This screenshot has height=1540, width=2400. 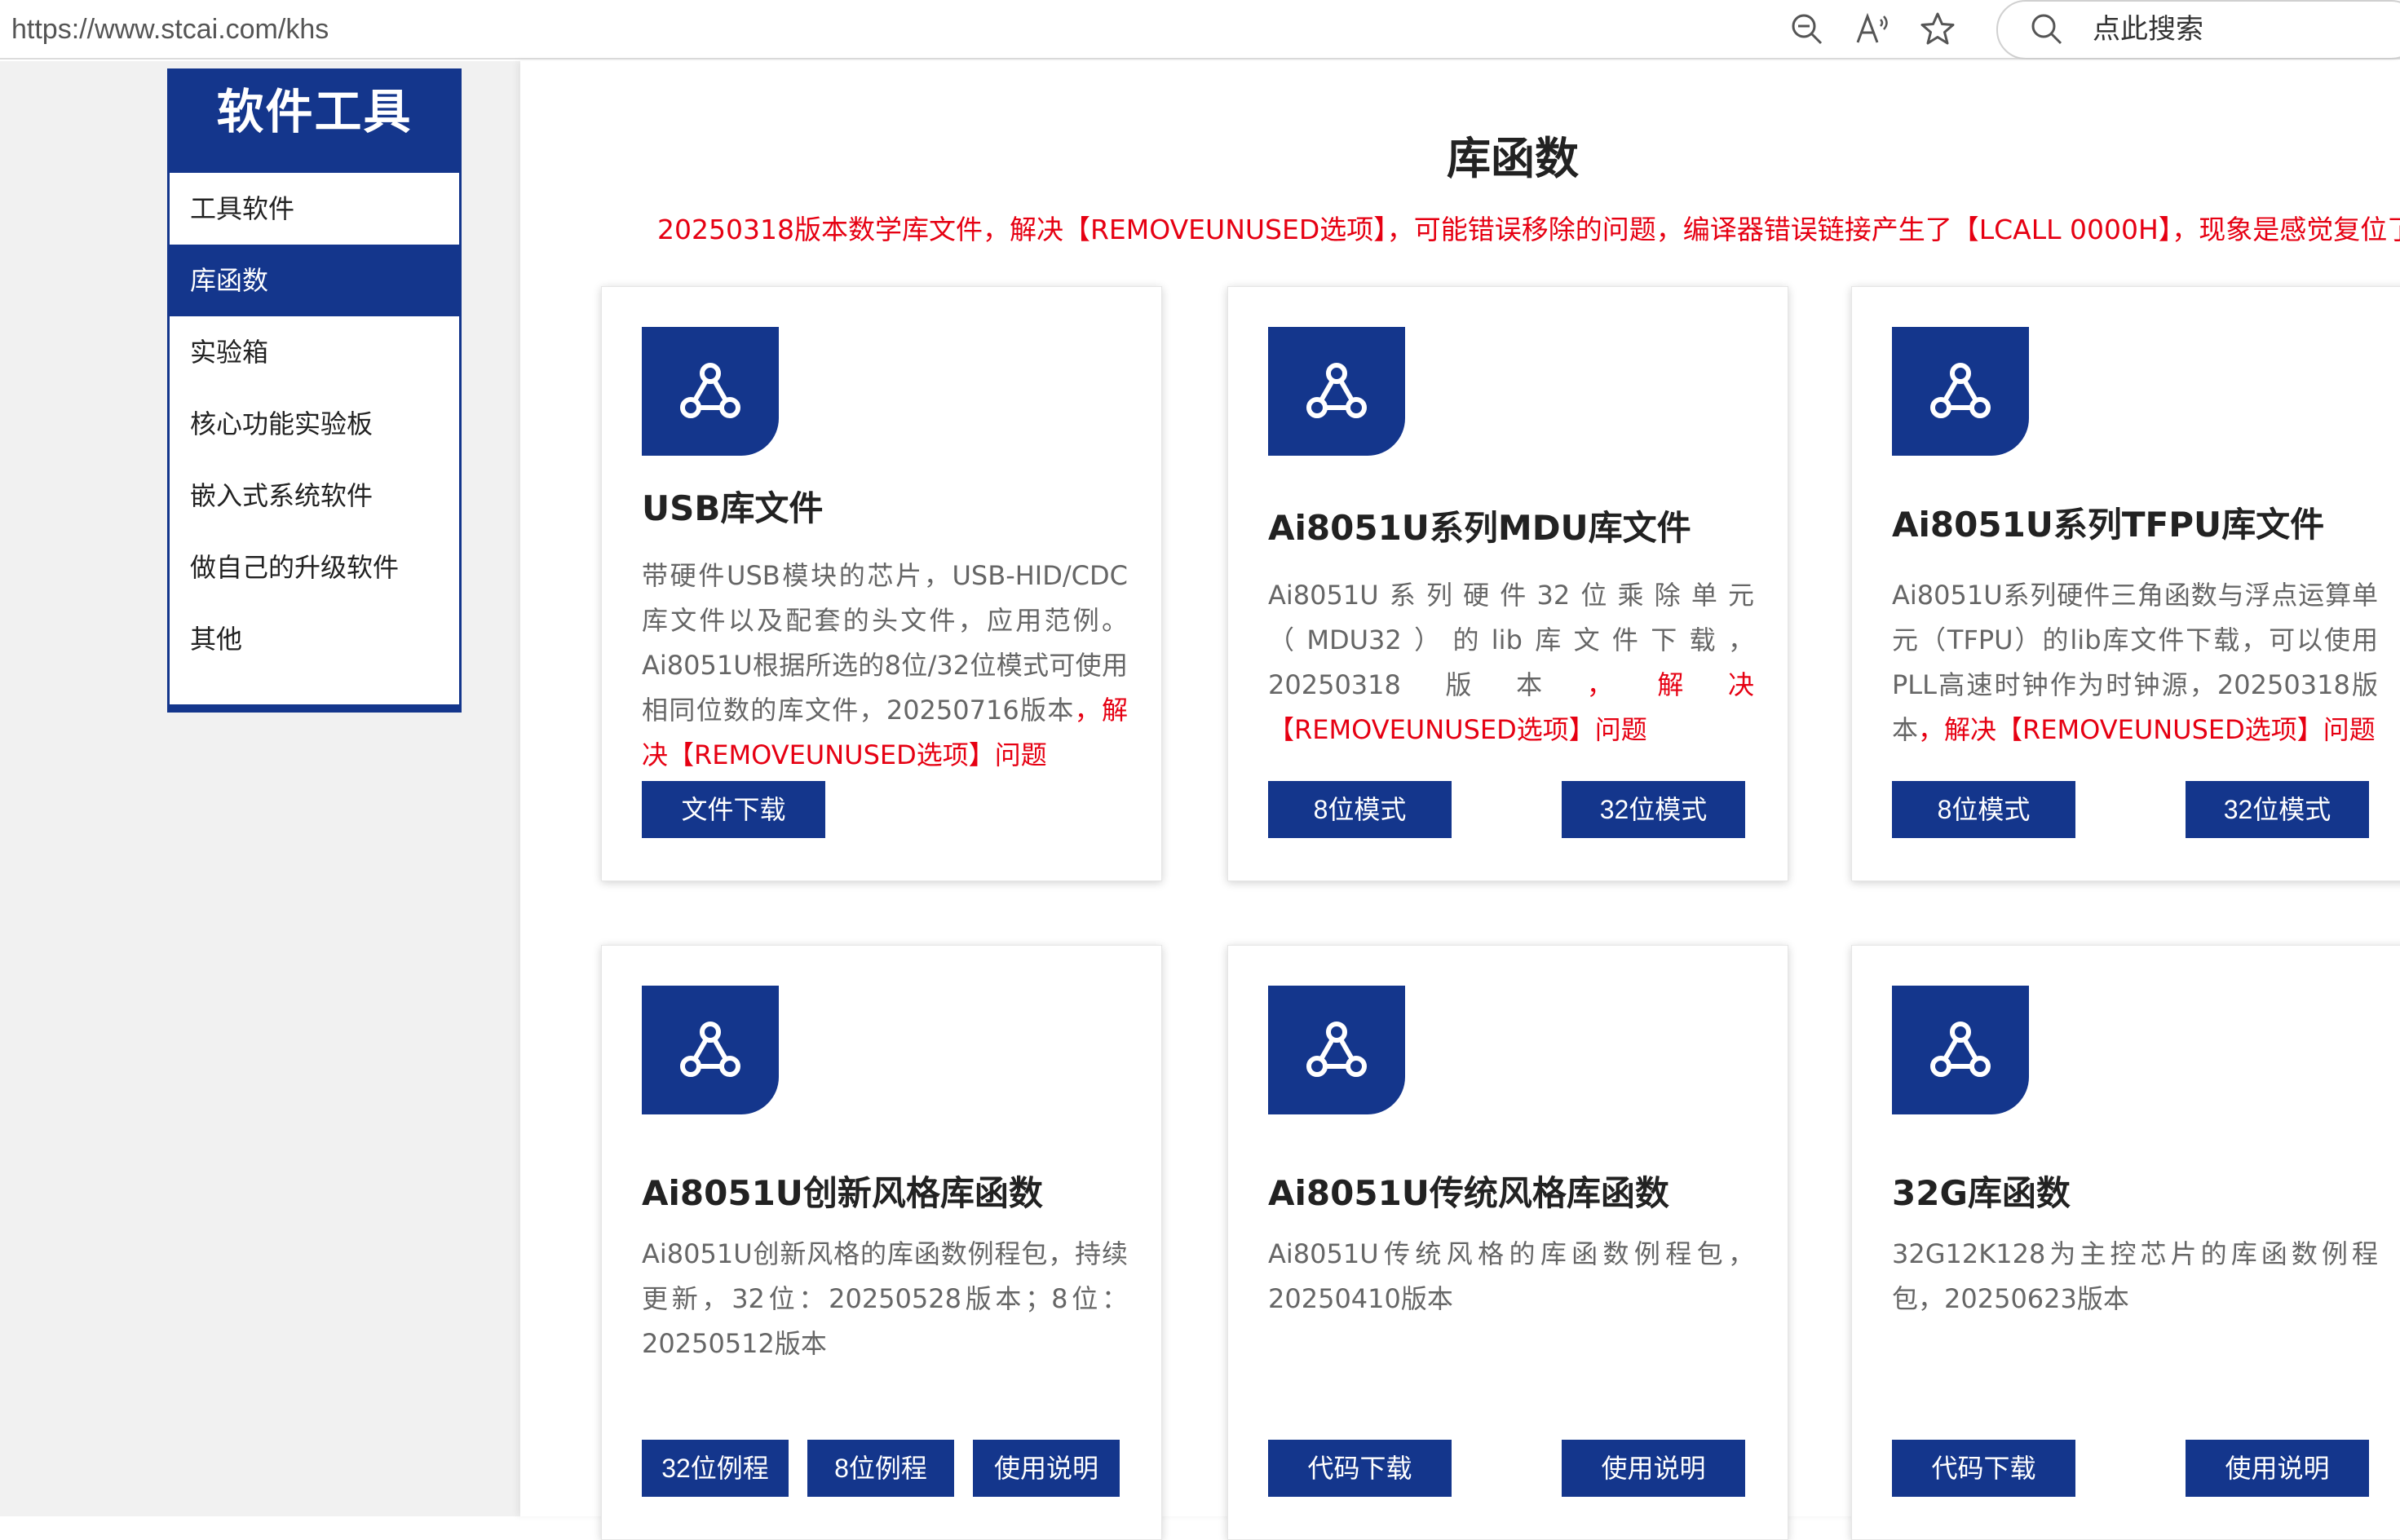 What do you see at coordinates (1513, 159) in the screenshot?
I see `page-title: 库函数` at bounding box center [1513, 159].